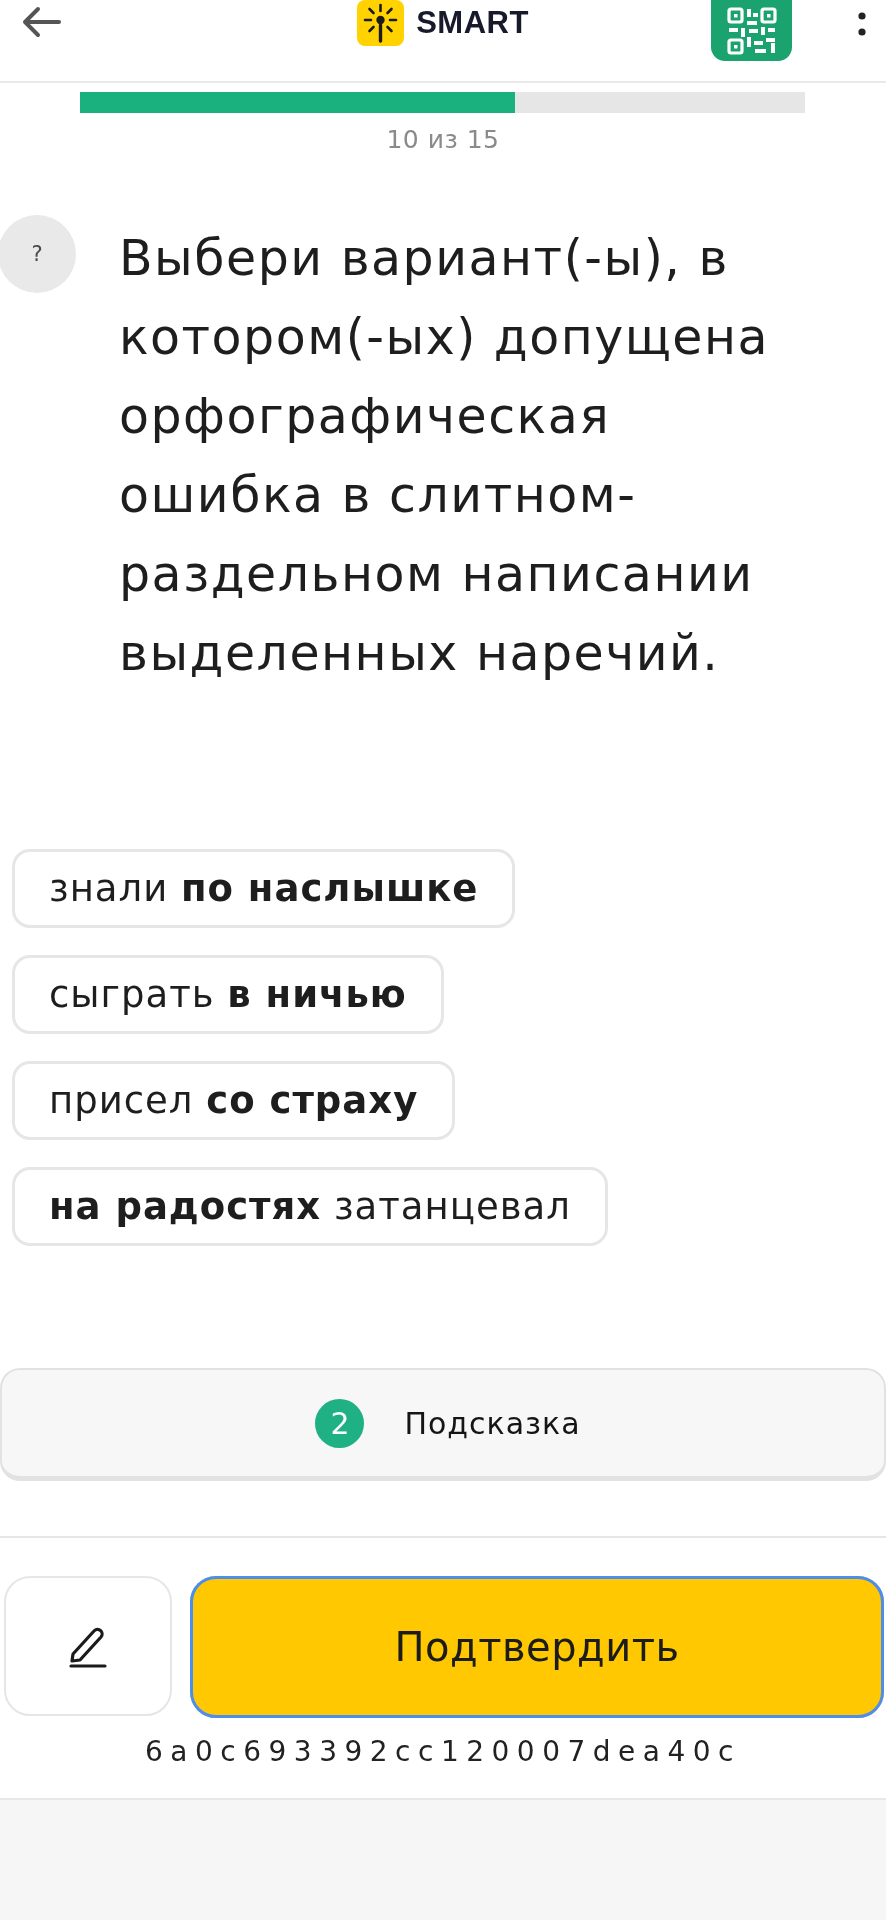  What do you see at coordinates (264, 888) in the screenshot?
I see `answer-option: знали по наслышке` at bounding box center [264, 888].